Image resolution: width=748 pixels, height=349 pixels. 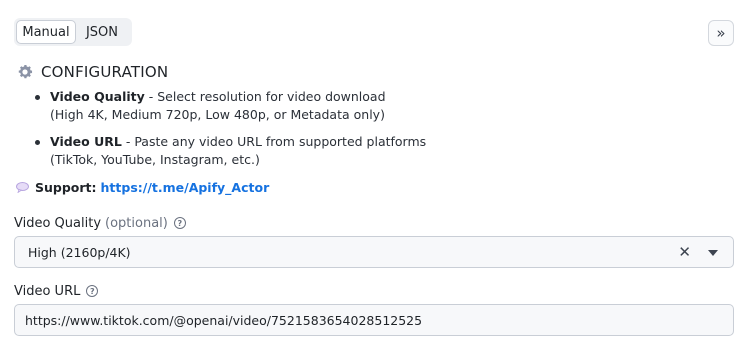 I want to click on item-subtext: (TikTok, YouTube, Instagram, etc.), so click(x=155, y=159).